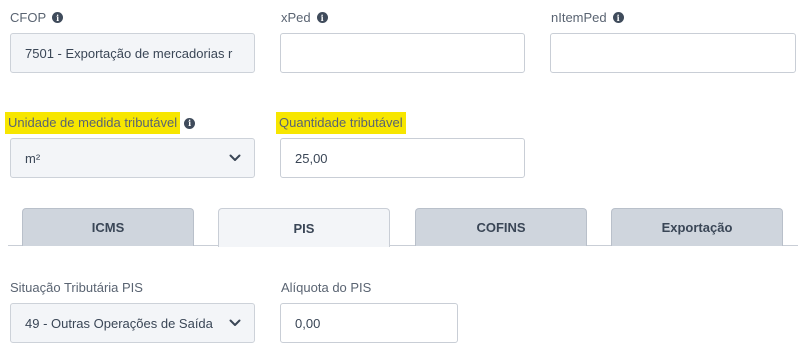  Describe the element at coordinates (673, 53) in the screenshot. I see `nitemped-input` at that location.